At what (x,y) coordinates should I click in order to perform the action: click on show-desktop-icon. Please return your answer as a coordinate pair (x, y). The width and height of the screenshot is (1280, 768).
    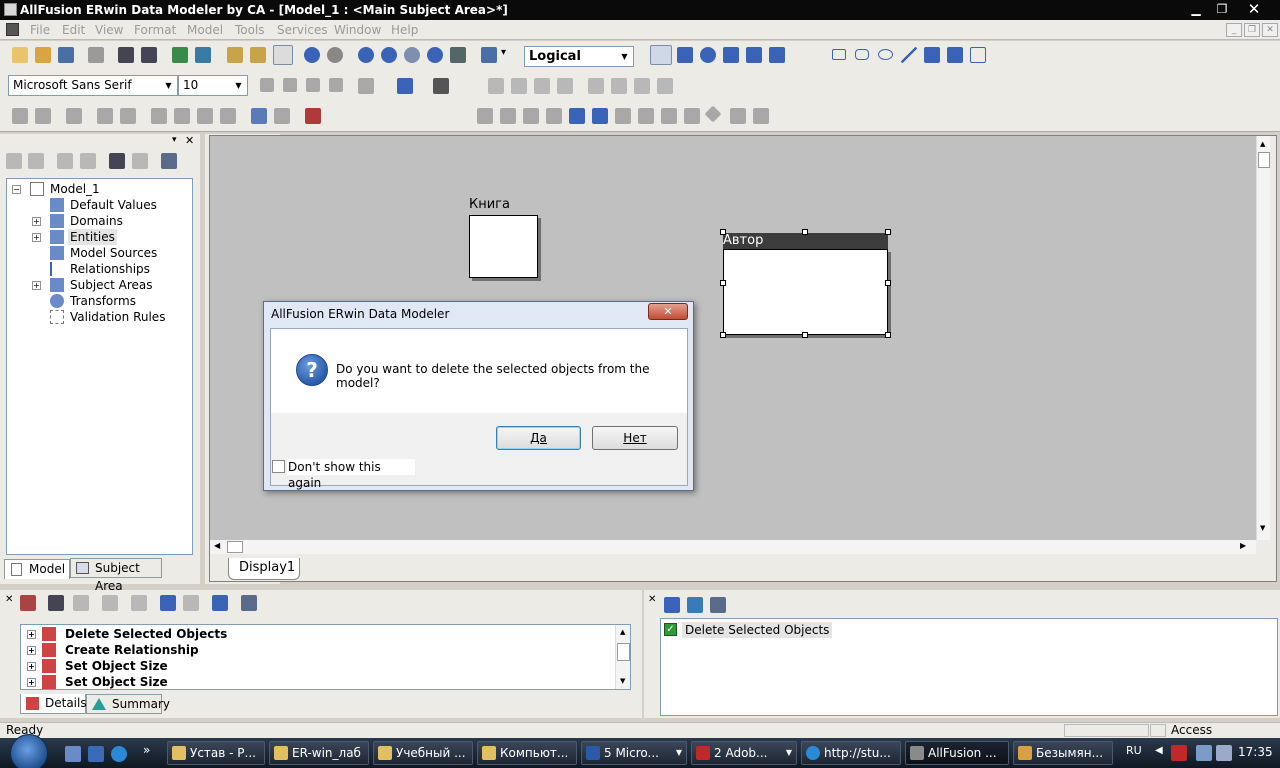
    Looking at the image, I should click on (73, 754).